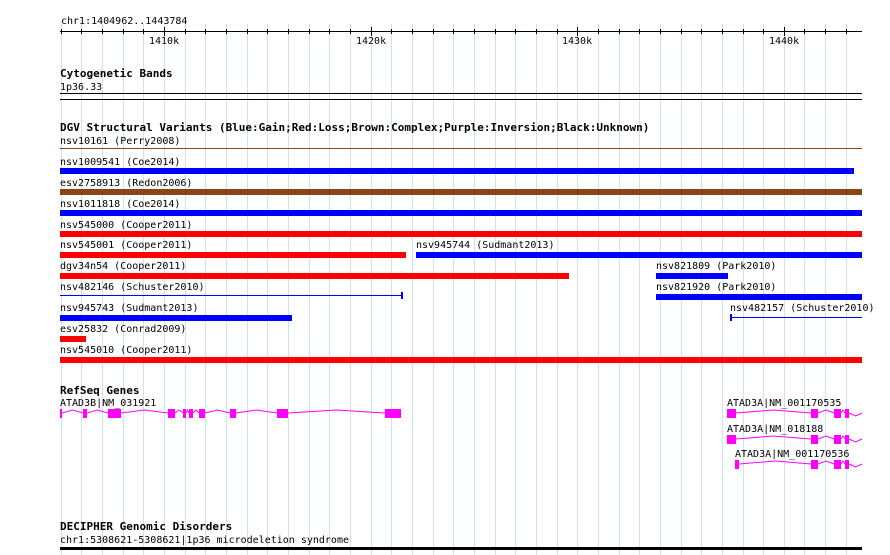 The width and height of the screenshot is (890, 555). I want to click on refseq-gene-label: ATAD3A|NM_001170535, so click(784, 403).